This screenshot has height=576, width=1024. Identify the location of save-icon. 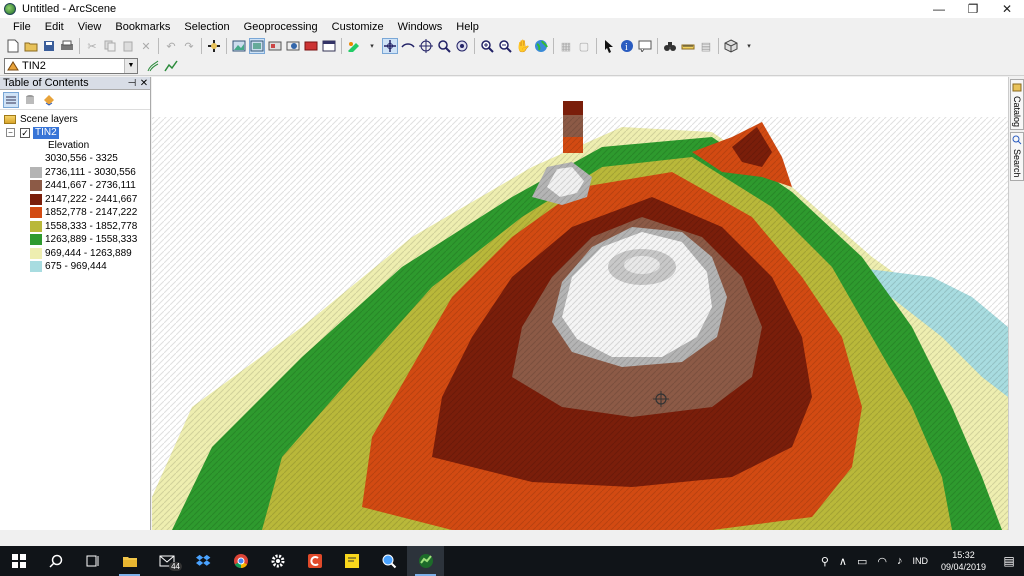
(49, 46).